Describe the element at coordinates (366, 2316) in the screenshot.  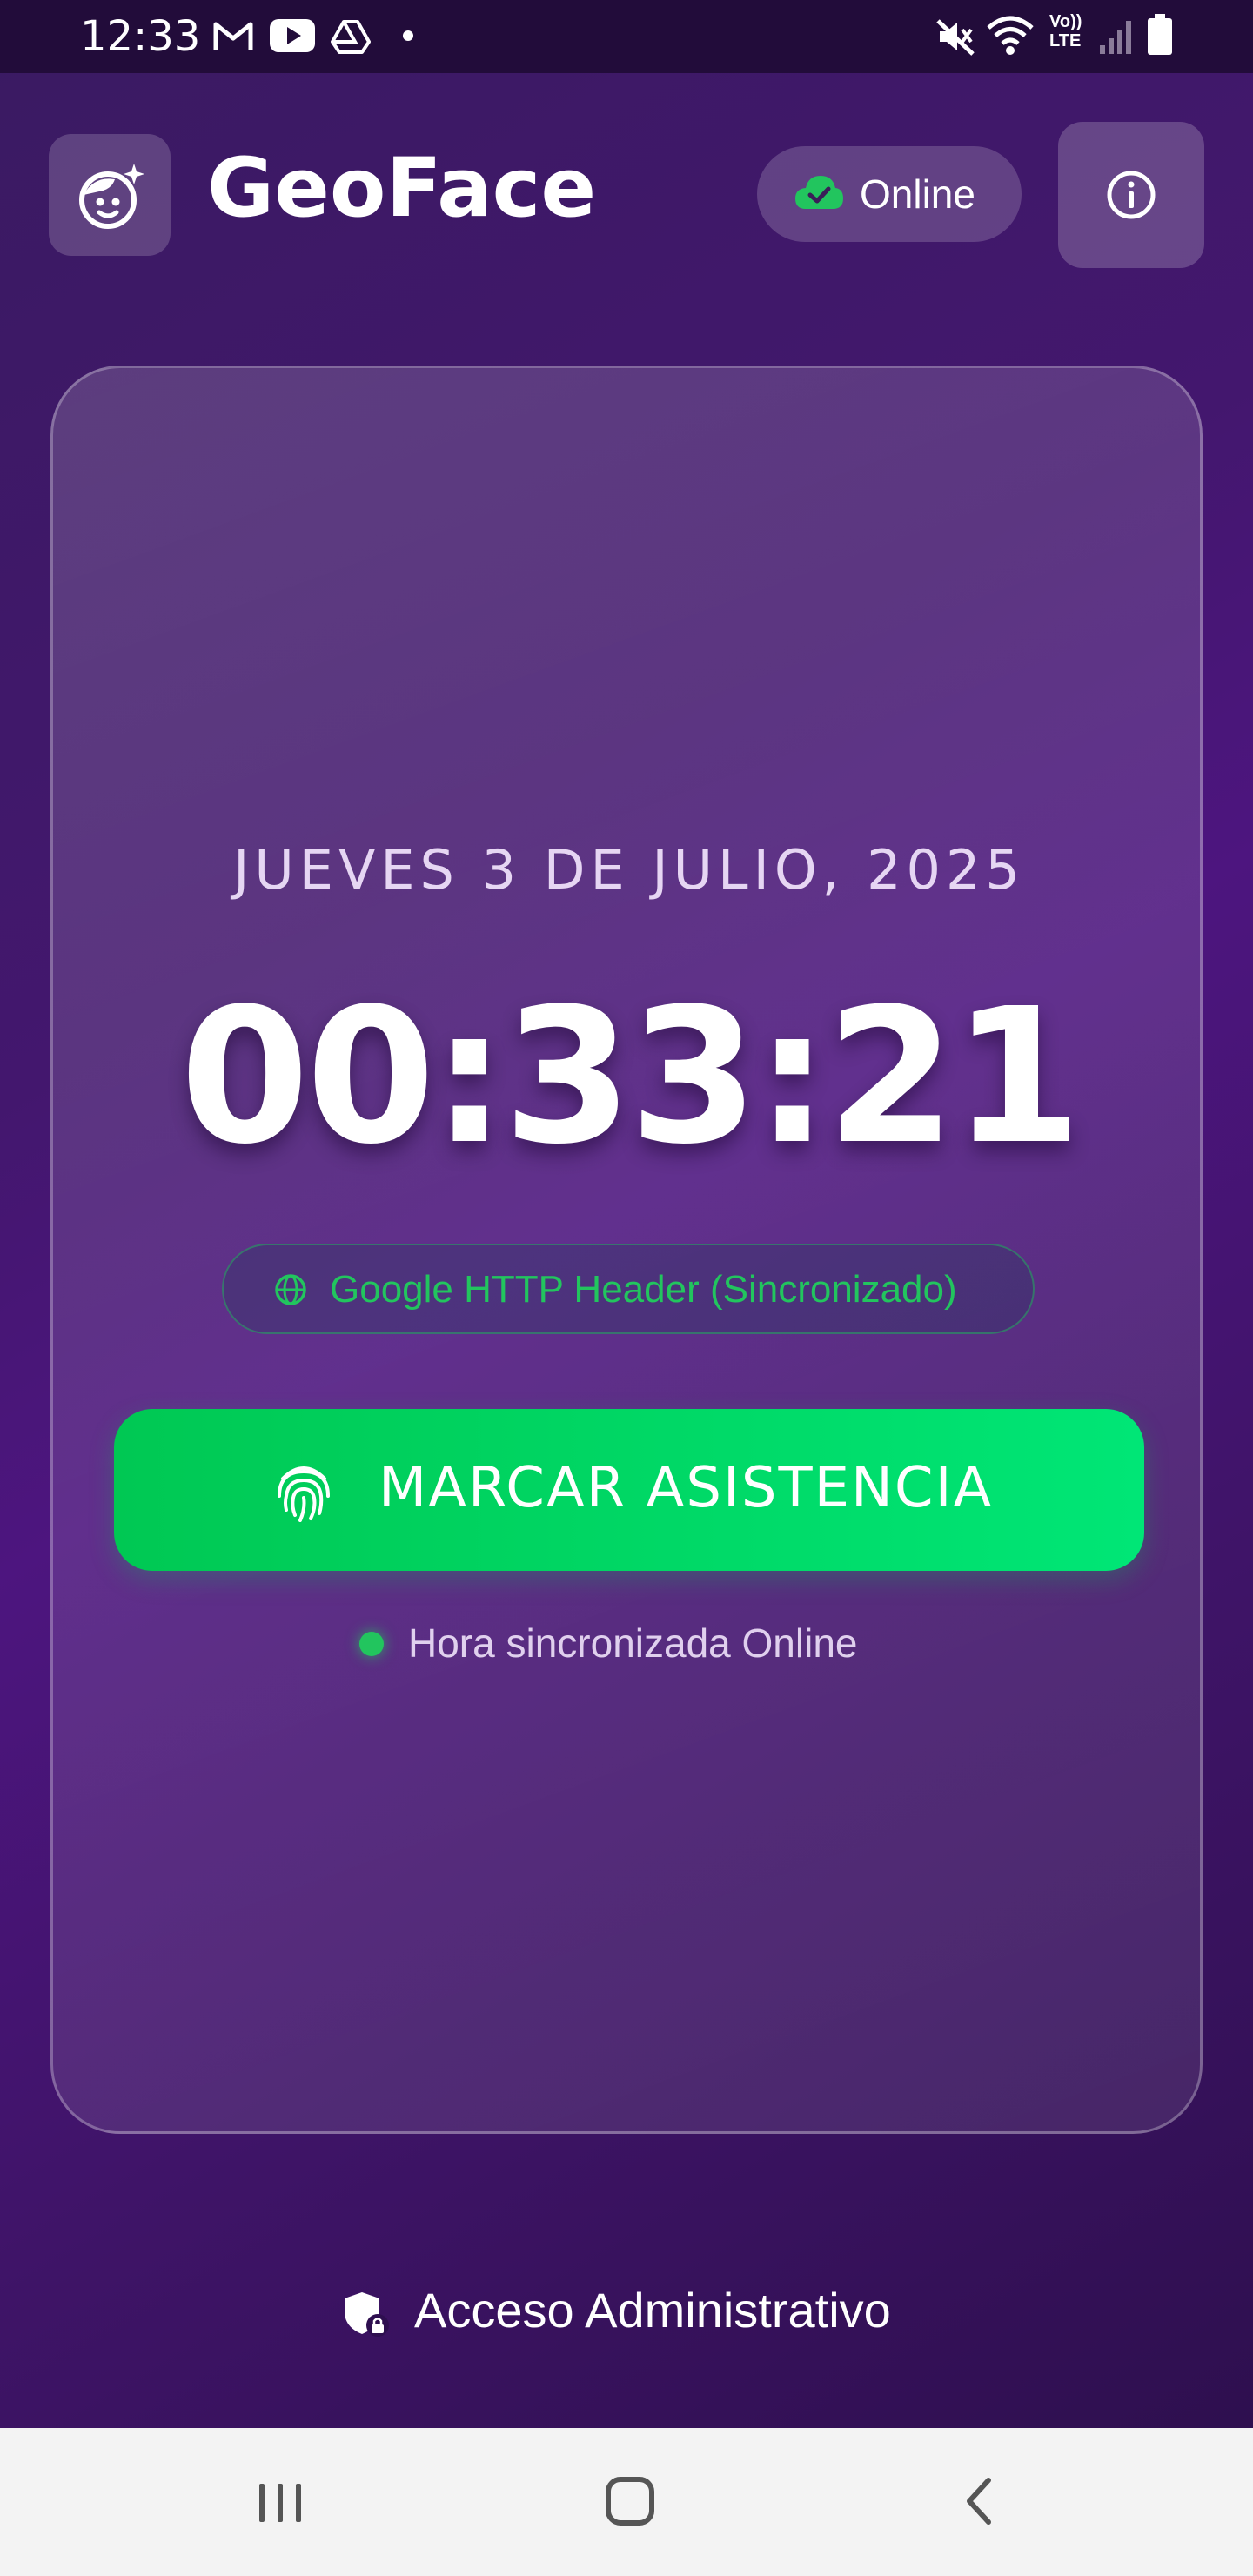
I see `shield-lock-icon` at that location.